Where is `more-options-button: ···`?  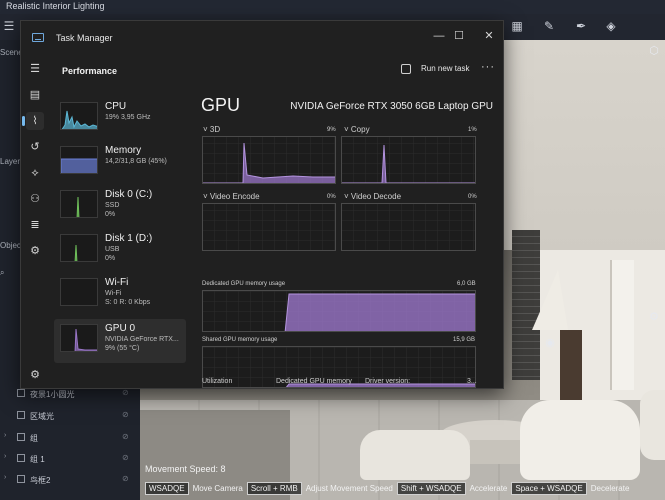 more-options-button: ··· is located at coordinates (488, 67).